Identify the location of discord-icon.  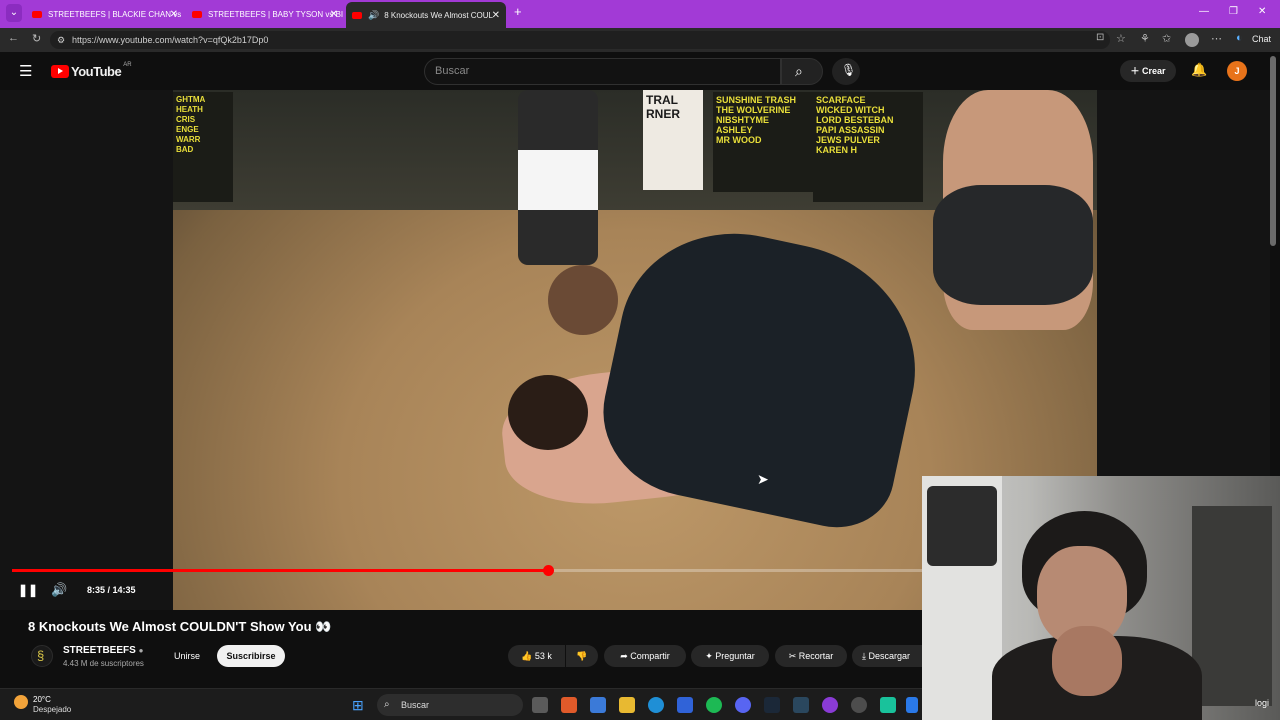
(743, 705).